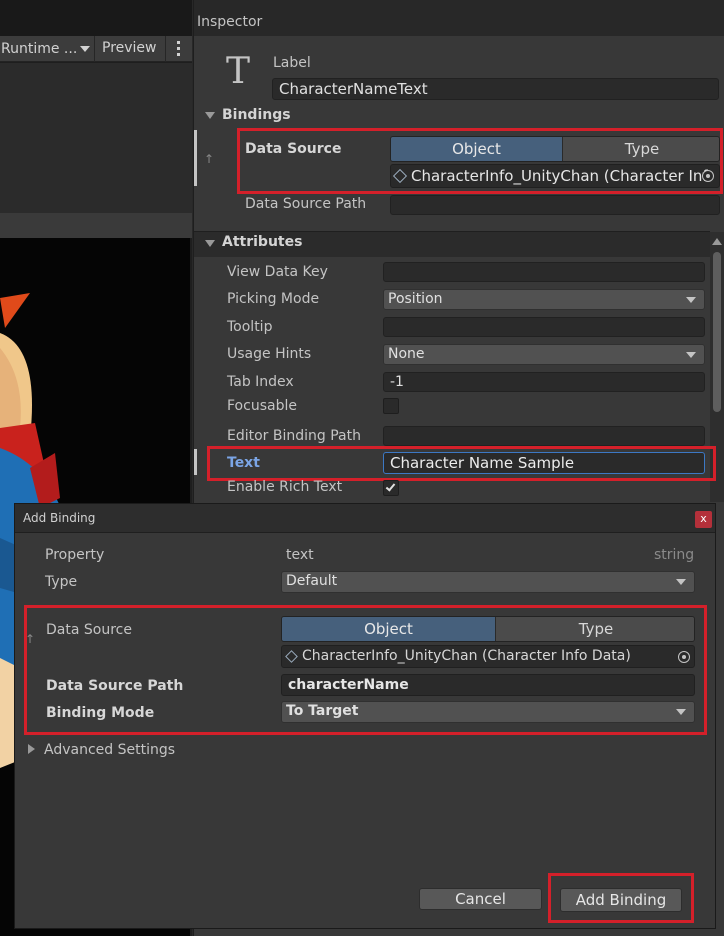 This screenshot has width=724, height=936. Describe the element at coordinates (488, 712) in the screenshot. I see `binding-mode-dropdown: To Target` at that location.